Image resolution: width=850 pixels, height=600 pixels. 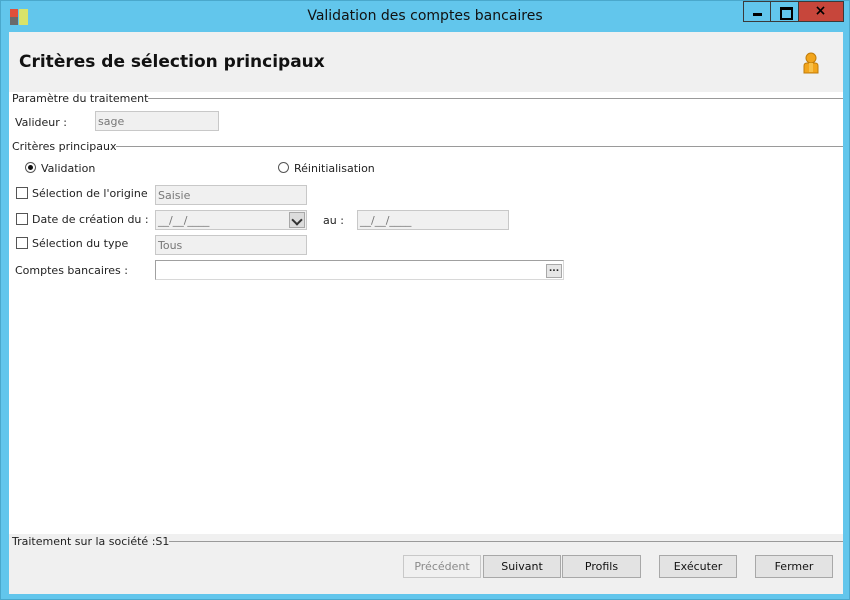 I want to click on page-title: Critères de sélection principaux, so click(x=172, y=62).